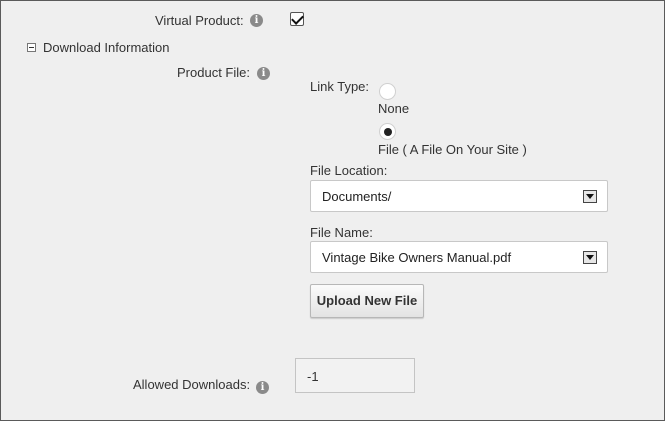  What do you see at coordinates (393, 108) in the screenshot?
I see `link-type-none-label: None` at bounding box center [393, 108].